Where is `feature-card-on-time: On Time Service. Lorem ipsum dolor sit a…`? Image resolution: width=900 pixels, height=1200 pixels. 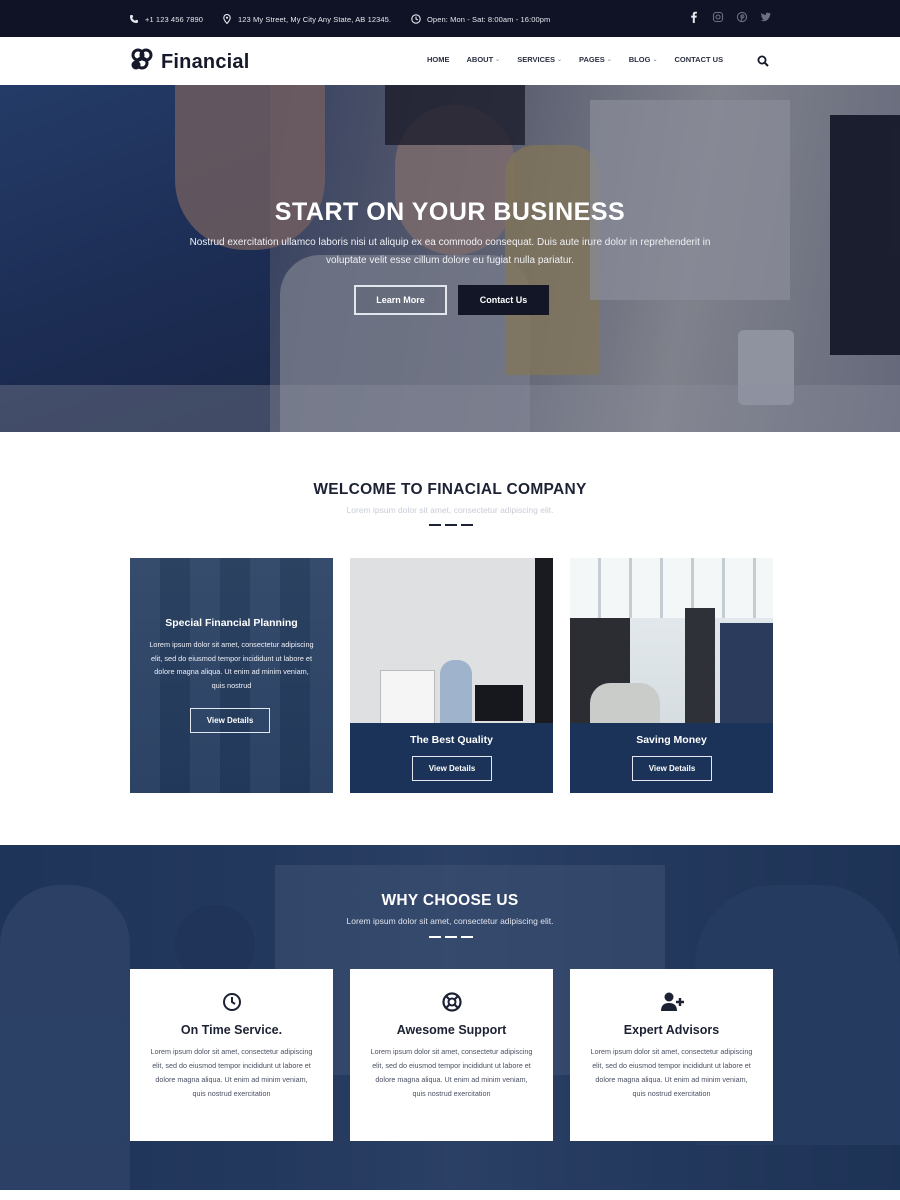 feature-card-on-time: On Time Service. Lorem ipsum dolor sit a… is located at coordinates (231, 1055).